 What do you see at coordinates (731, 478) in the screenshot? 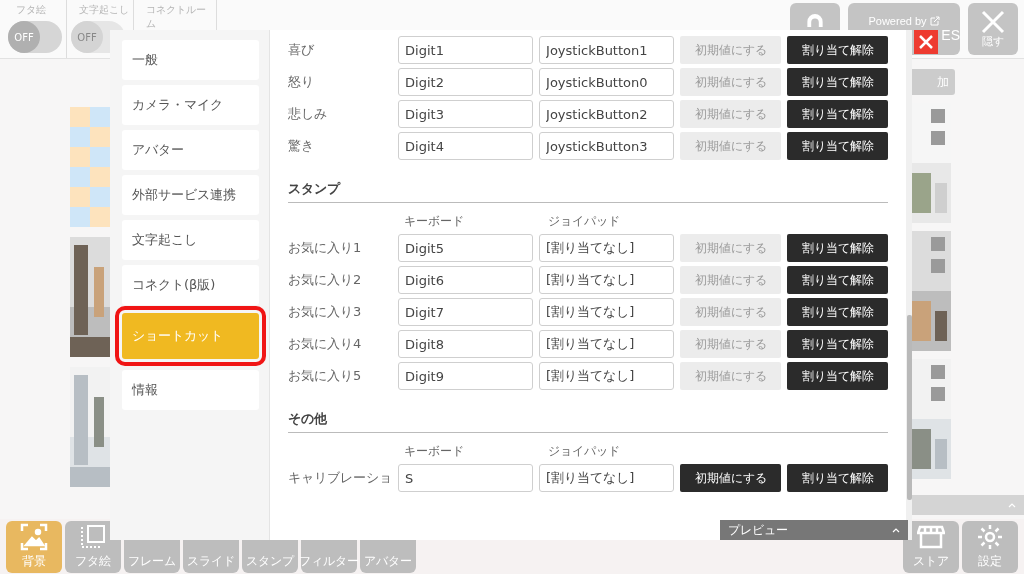
I see `reset-default-button: 初期値にする` at bounding box center [731, 478].